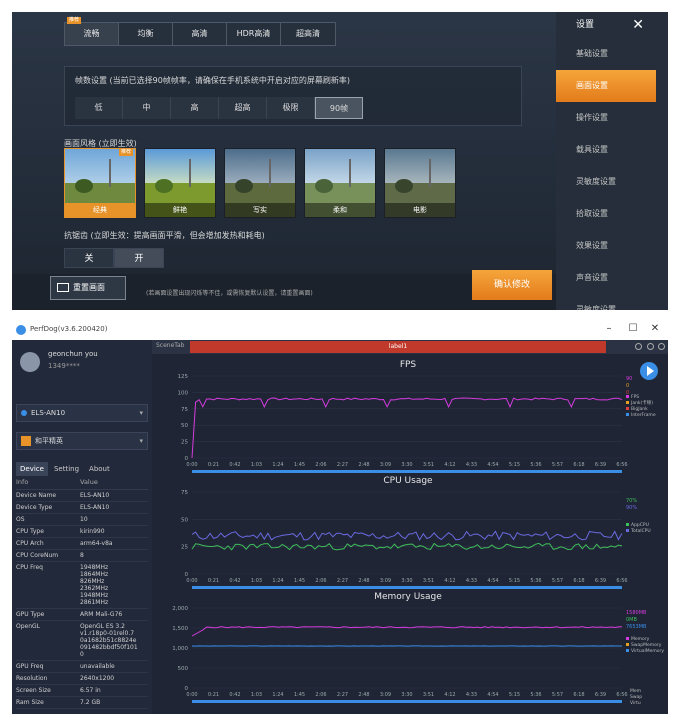 This screenshot has height=724, width=680. What do you see at coordinates (612, 214) in the screenshot?
I see `sidebar-item-pickup: 拾取设置` at bounding box center [612, 214].